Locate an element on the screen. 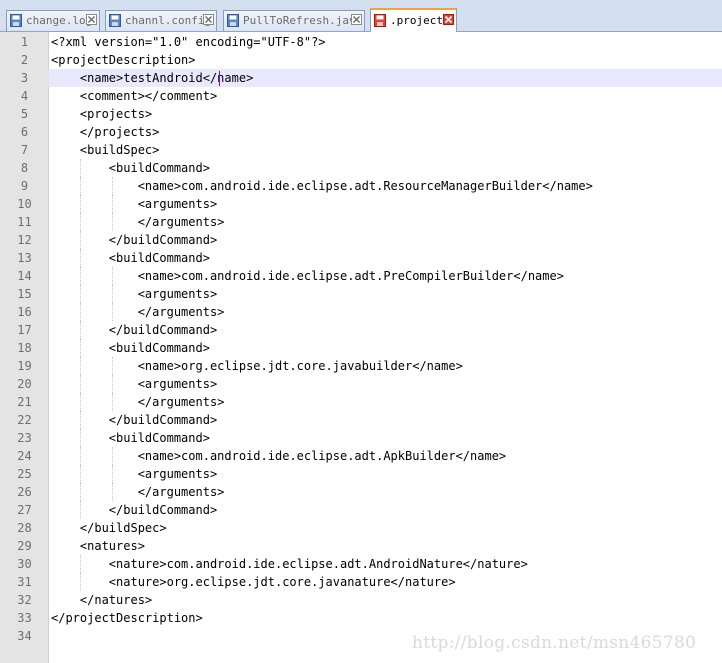 The height and width of the screenshot is (663, 722). text-caret is located at coordinates (219, 78).